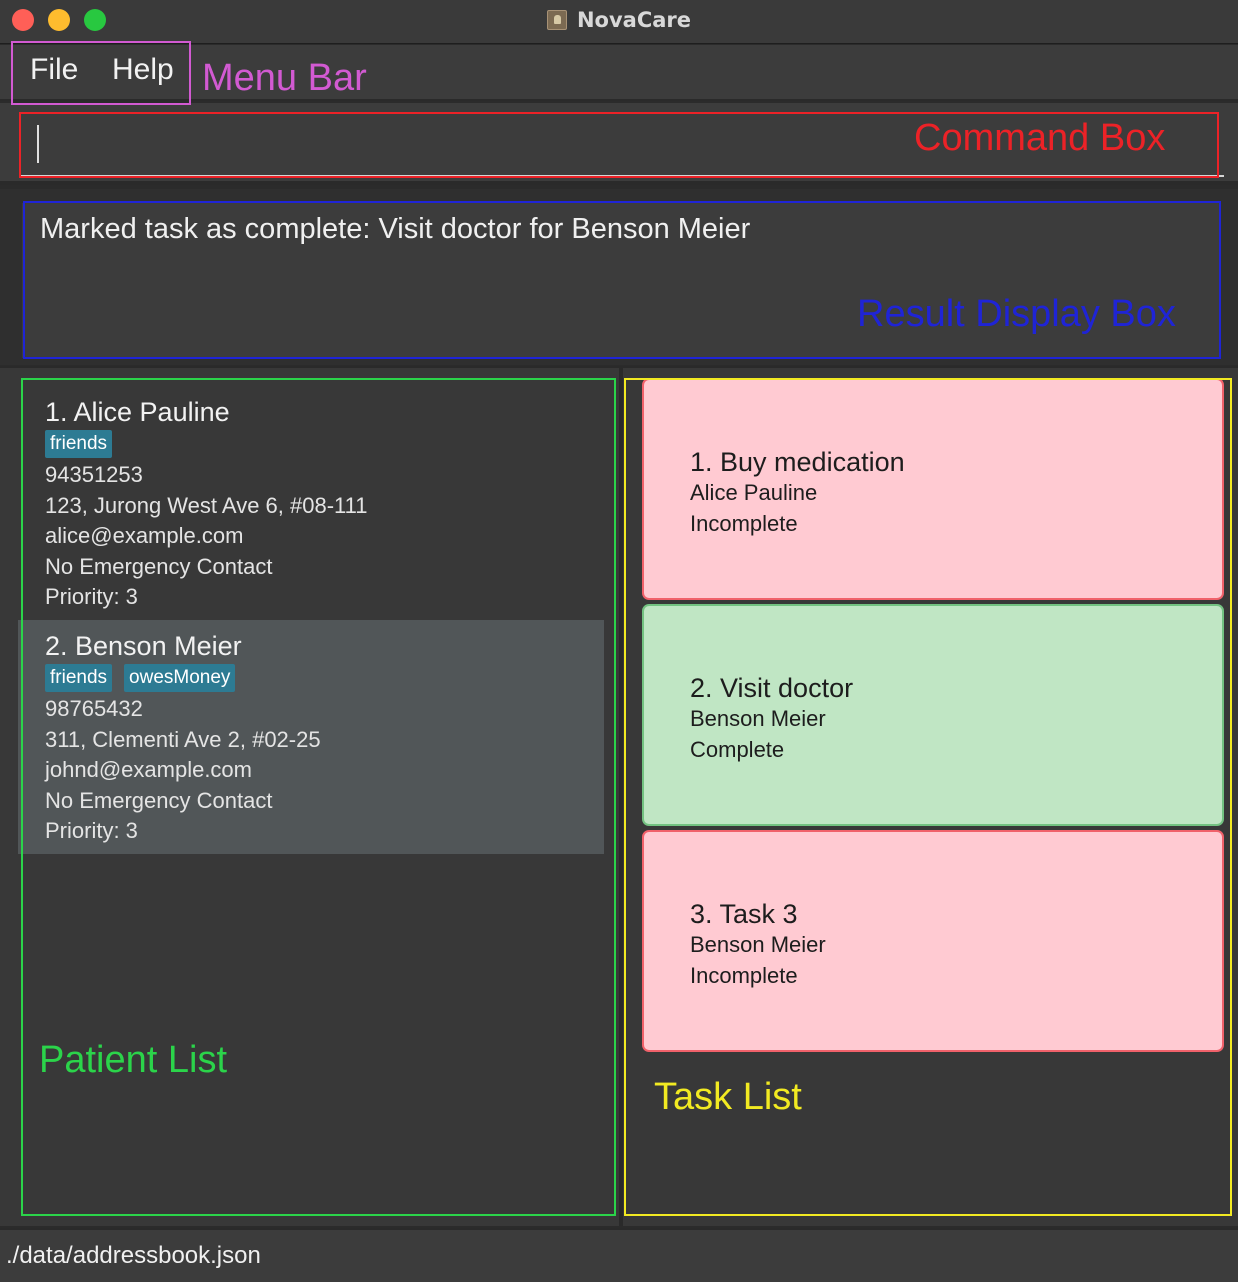  I want to click on command-input, so click(622, 145).